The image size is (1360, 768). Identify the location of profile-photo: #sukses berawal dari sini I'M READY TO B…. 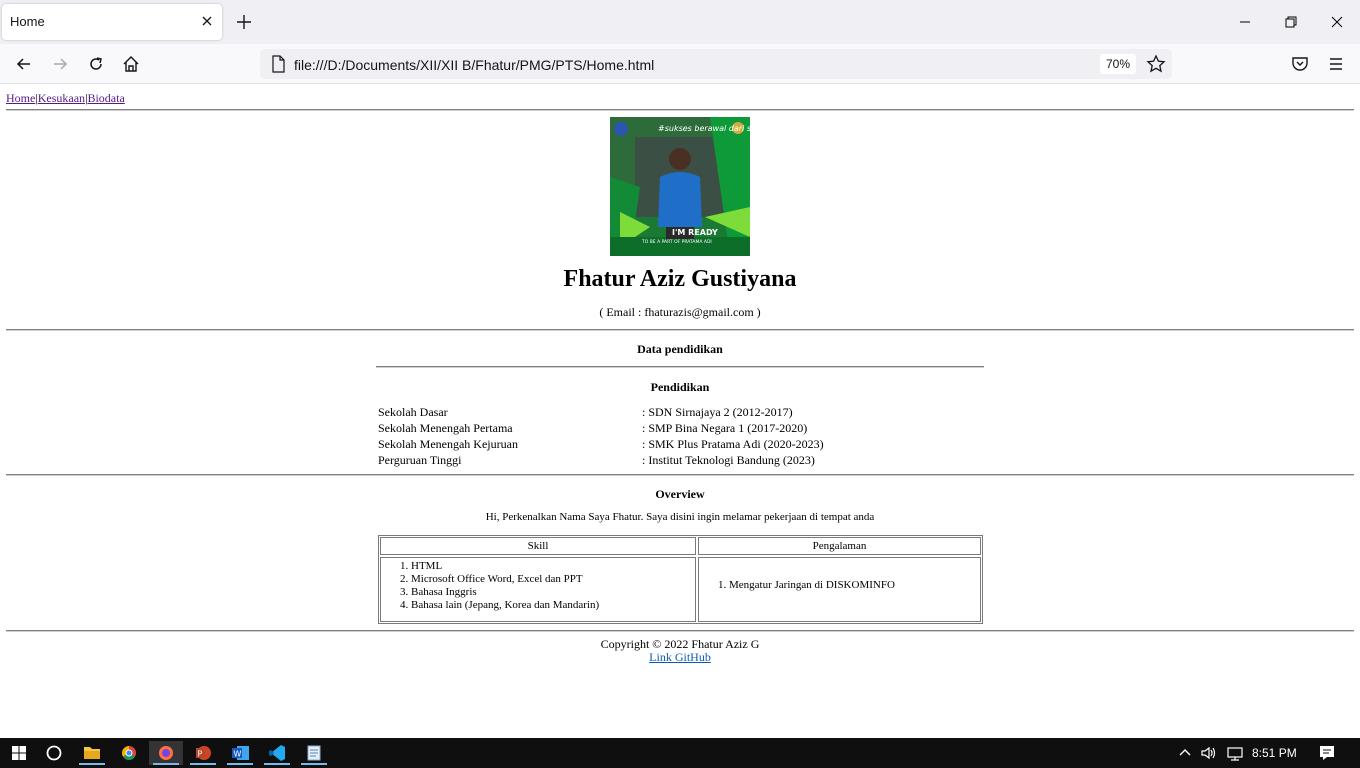
(680, 186).